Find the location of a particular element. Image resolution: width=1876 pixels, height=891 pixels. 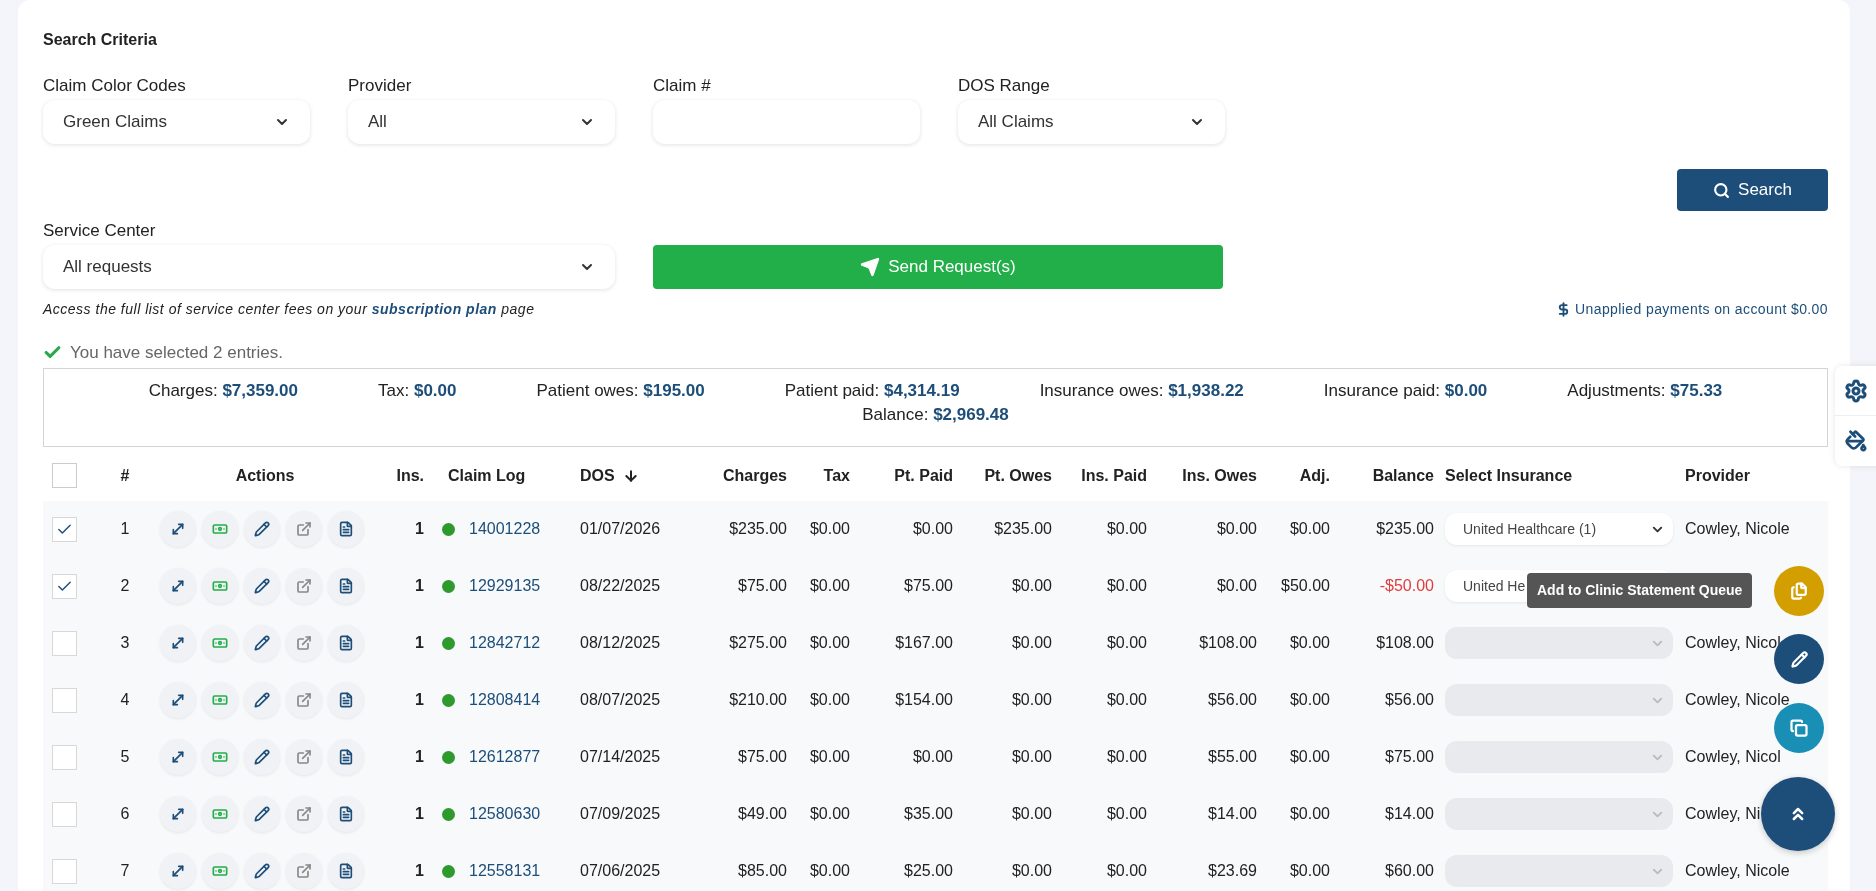

summary-item: Patient paid: $4,314.19 is located at coordinates (872, 390).